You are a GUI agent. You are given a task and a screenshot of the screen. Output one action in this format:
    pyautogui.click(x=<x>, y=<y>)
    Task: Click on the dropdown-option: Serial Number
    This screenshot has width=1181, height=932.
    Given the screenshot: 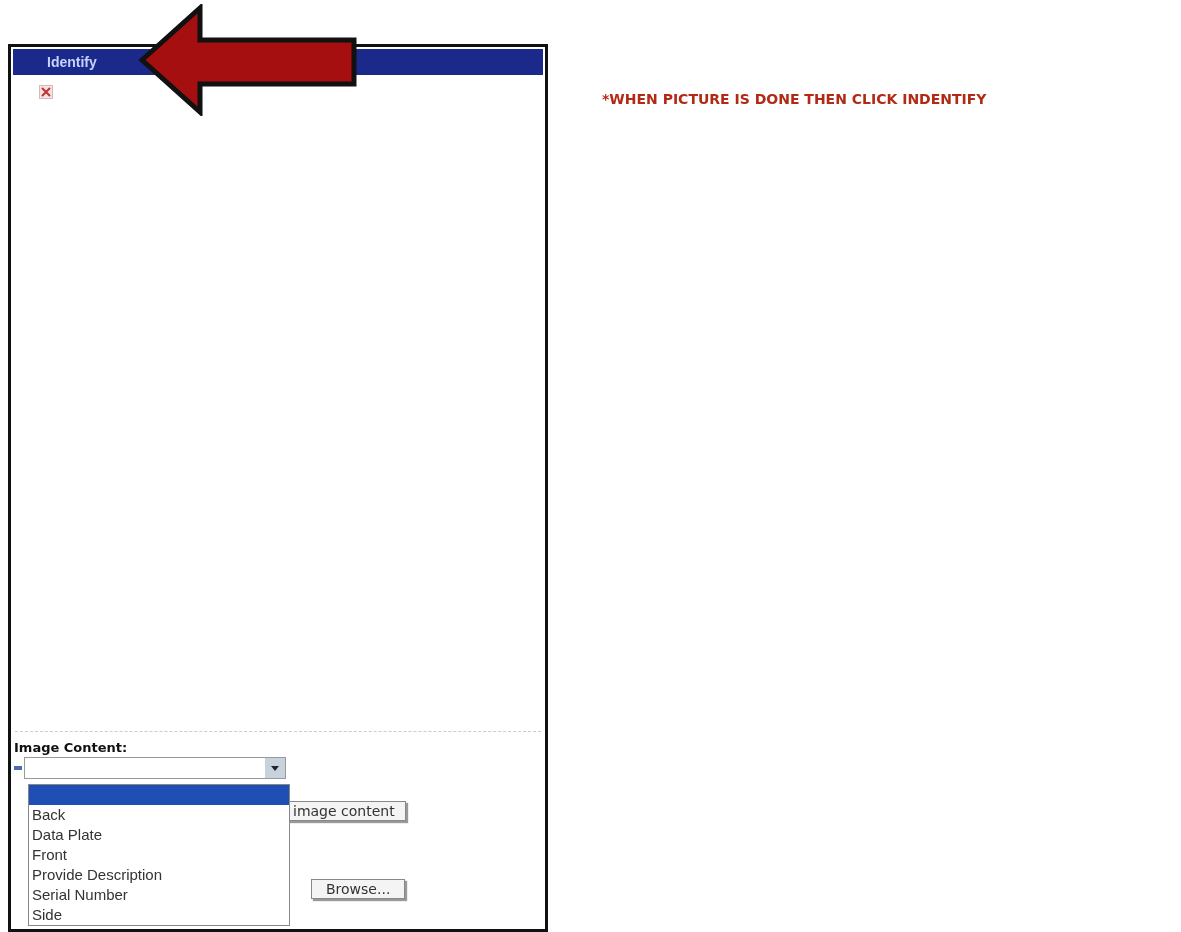 What is the action you would take?
    pyautogui.click(x=159, y=895)
    